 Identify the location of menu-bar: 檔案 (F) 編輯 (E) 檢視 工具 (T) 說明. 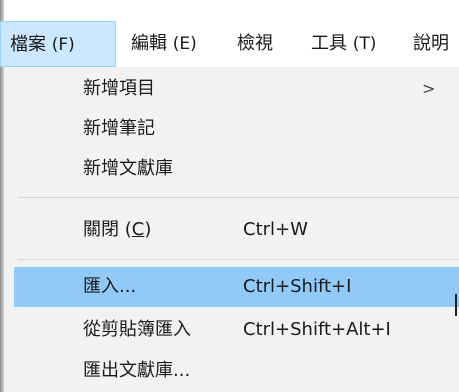
(229, 44).